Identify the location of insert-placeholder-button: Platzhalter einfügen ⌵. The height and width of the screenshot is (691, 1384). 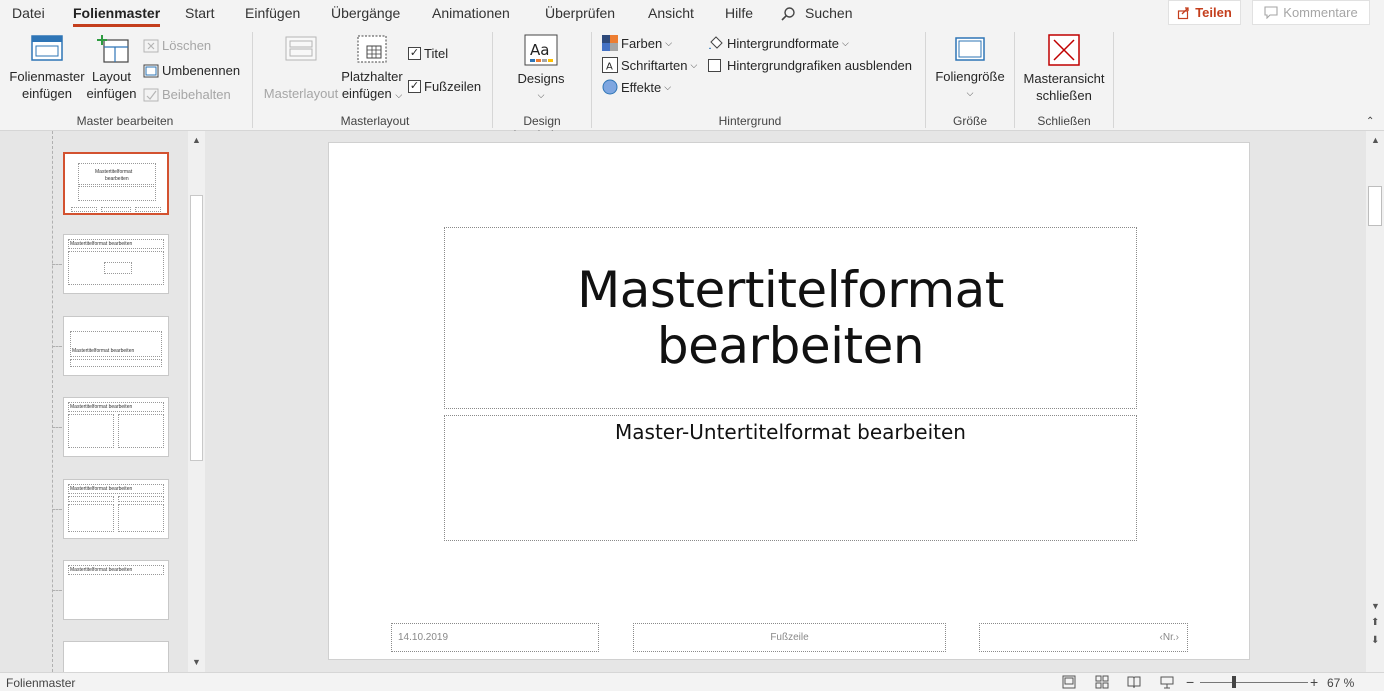
(372, 69).